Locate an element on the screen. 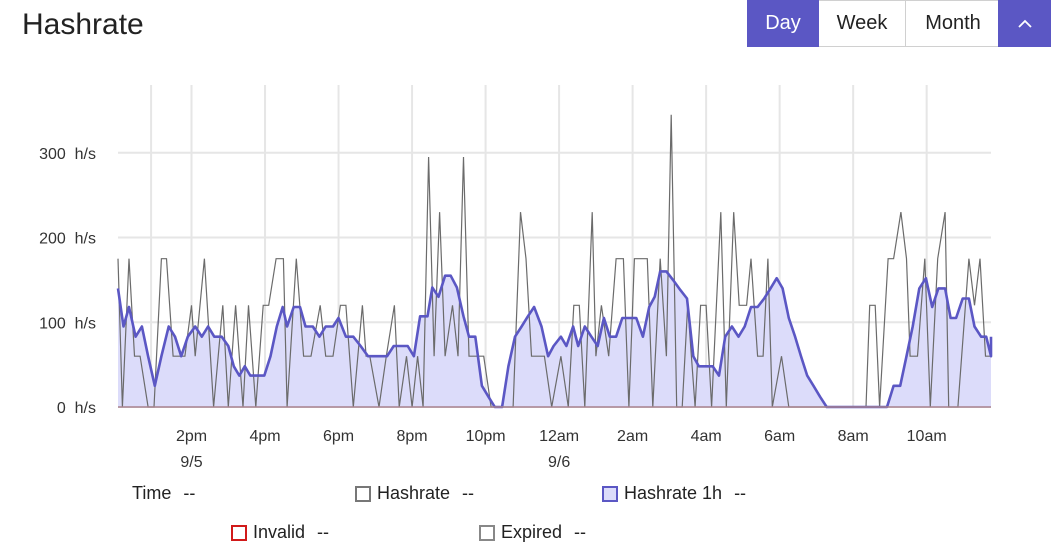 The height and width of the screenshot is (559, 1051). x-tick-label: 4am is located at coordinates (706, 436).